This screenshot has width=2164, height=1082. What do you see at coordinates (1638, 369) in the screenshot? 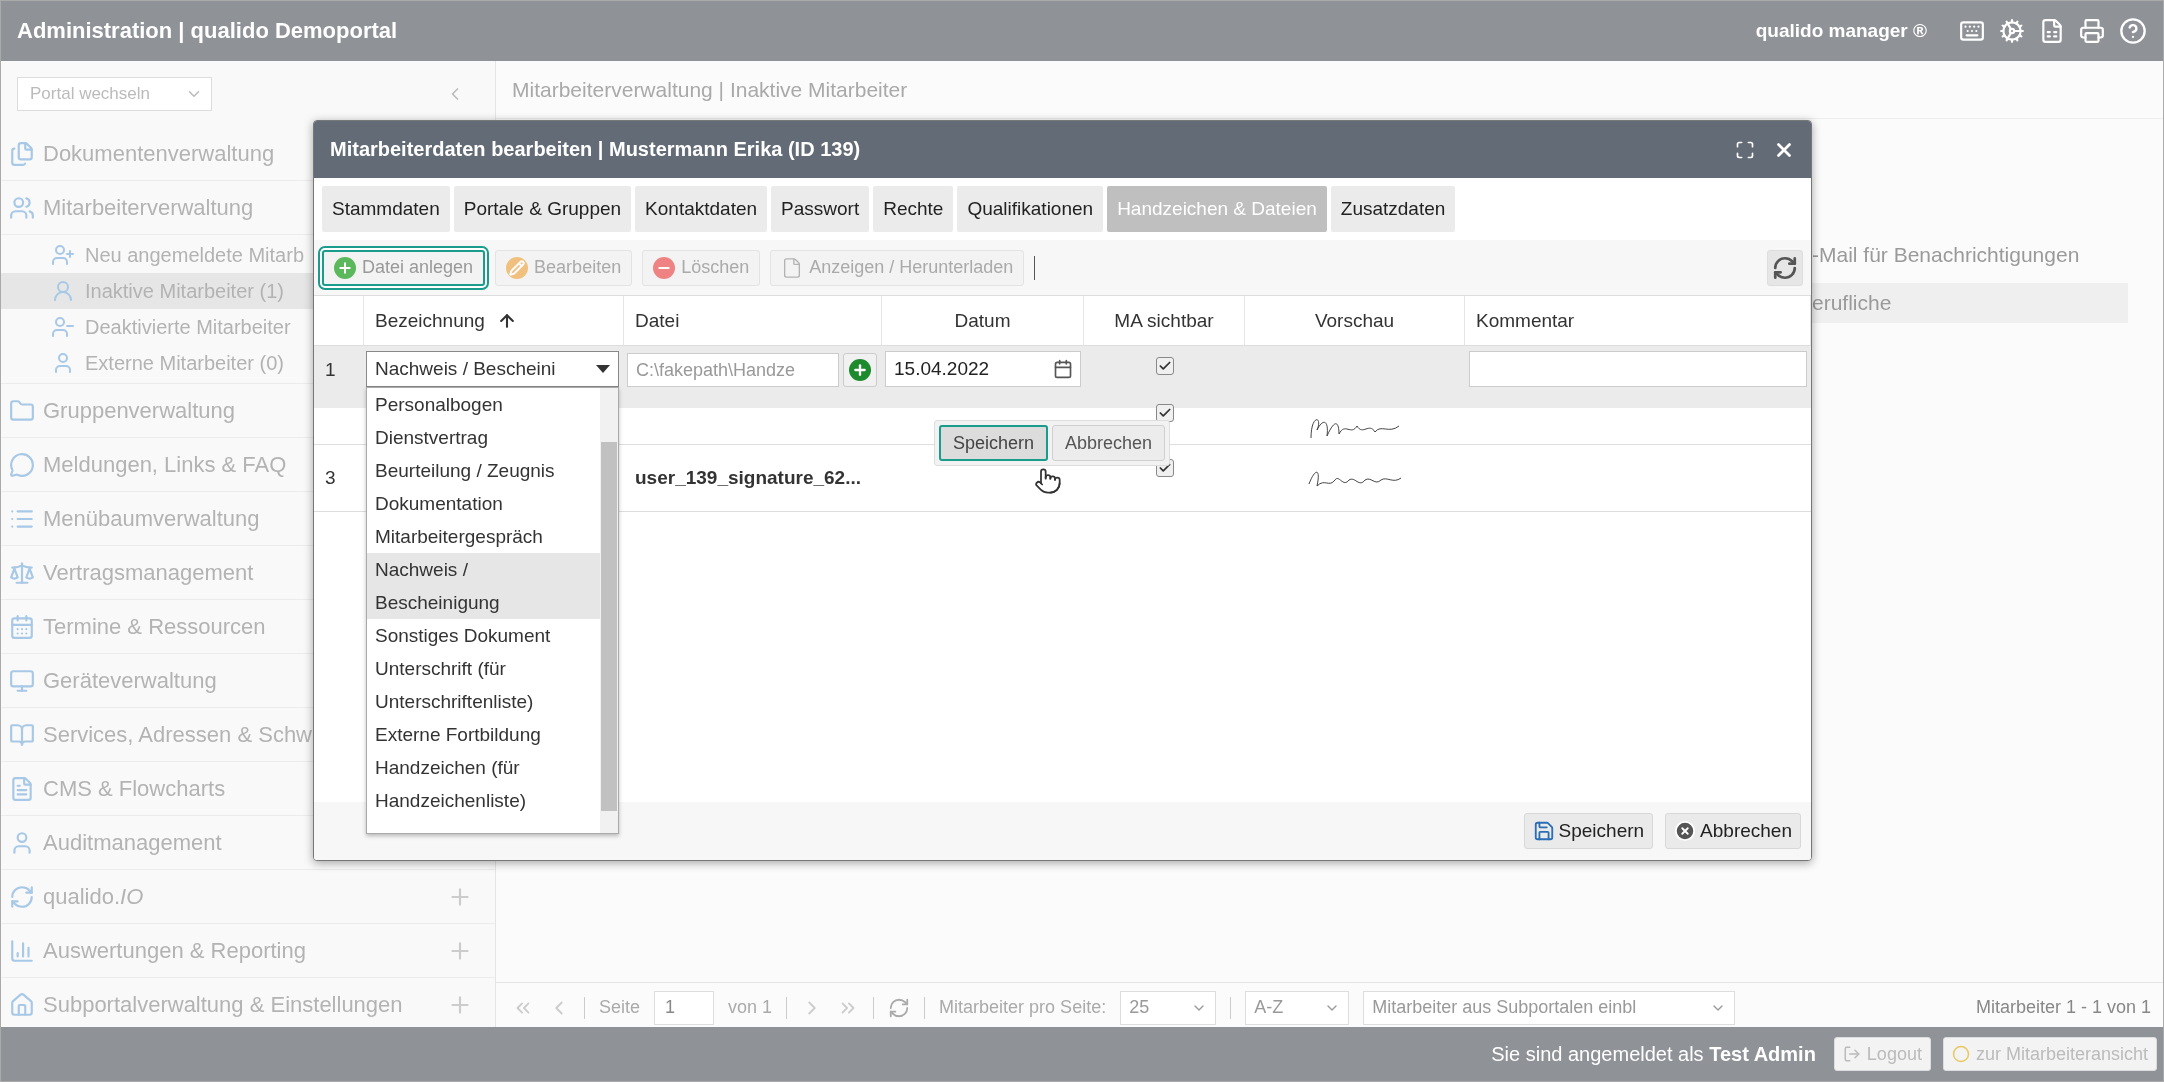
I see `comment-field` at bounding box center [1638, 369].